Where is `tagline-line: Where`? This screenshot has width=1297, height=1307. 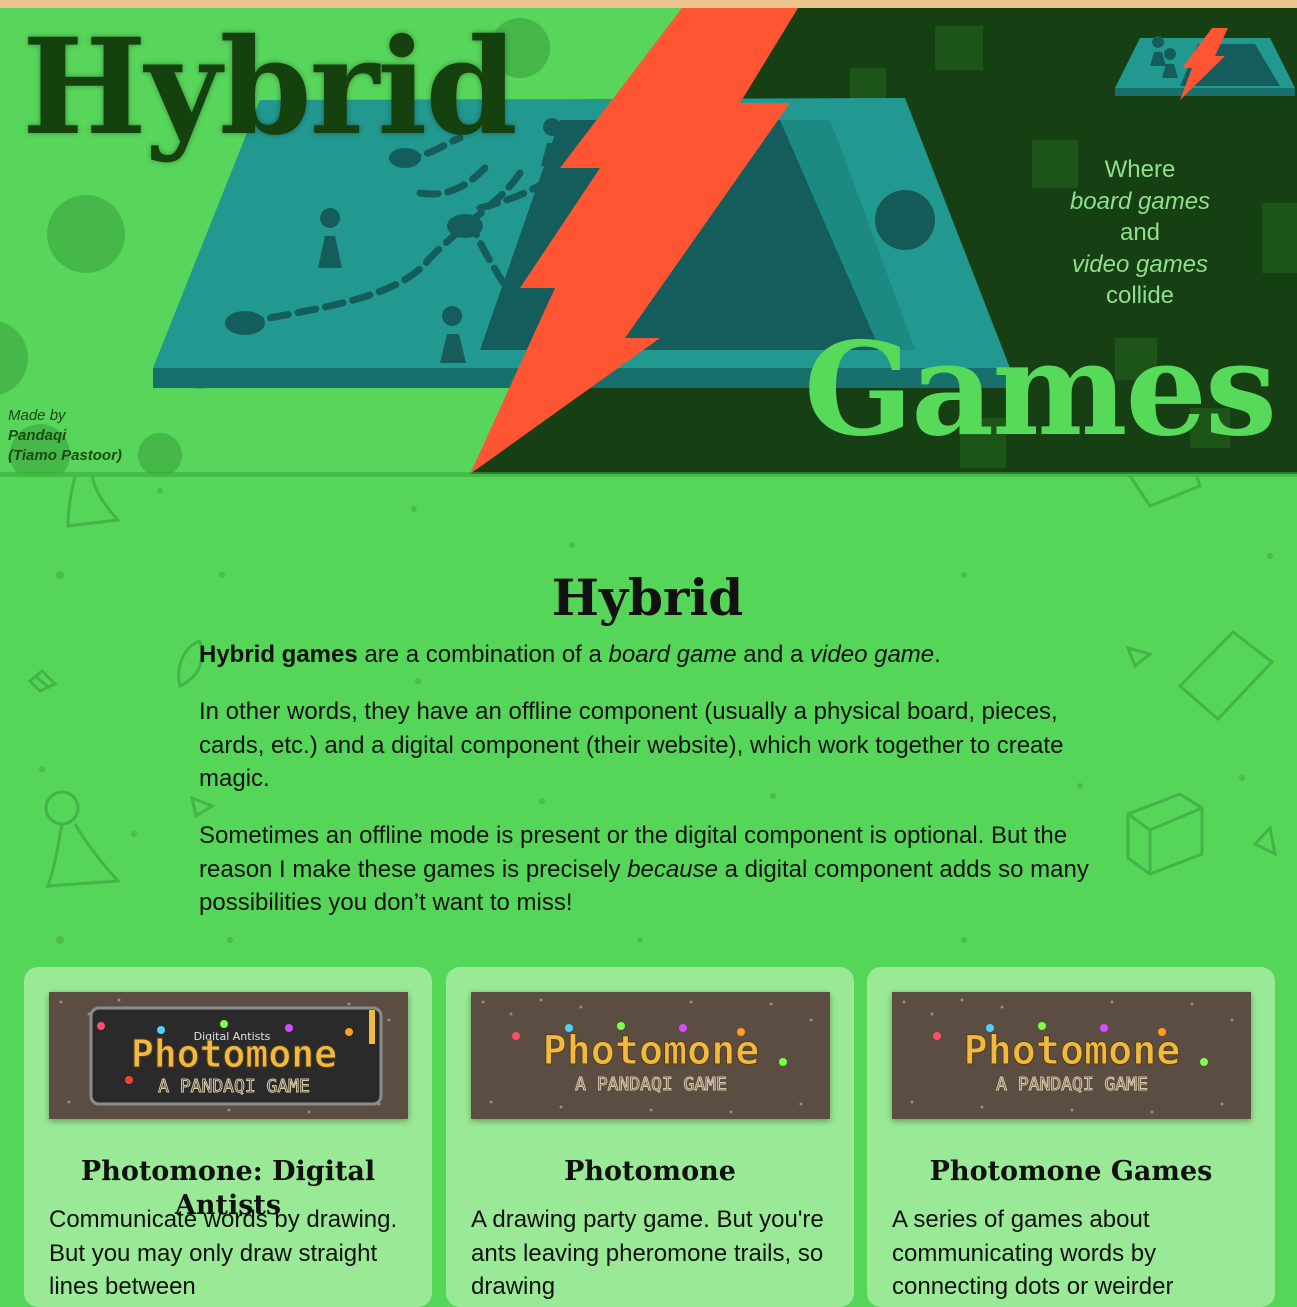
tagline-line: Where is located at coordinates (1140, 169).